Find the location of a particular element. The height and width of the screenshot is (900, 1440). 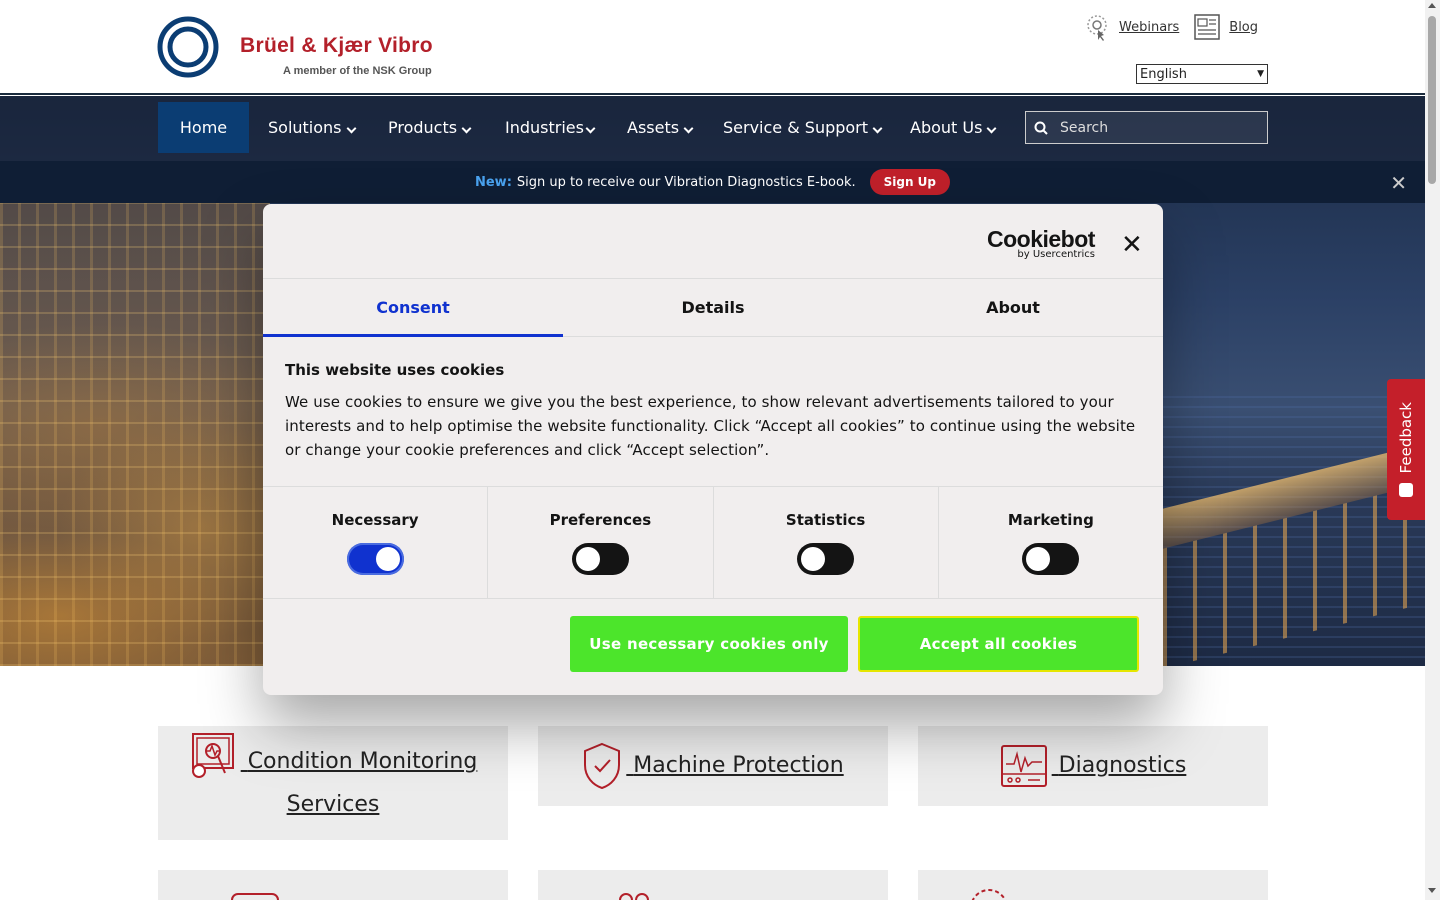

tab-consent: Consent is located at coordinates (413, 308).